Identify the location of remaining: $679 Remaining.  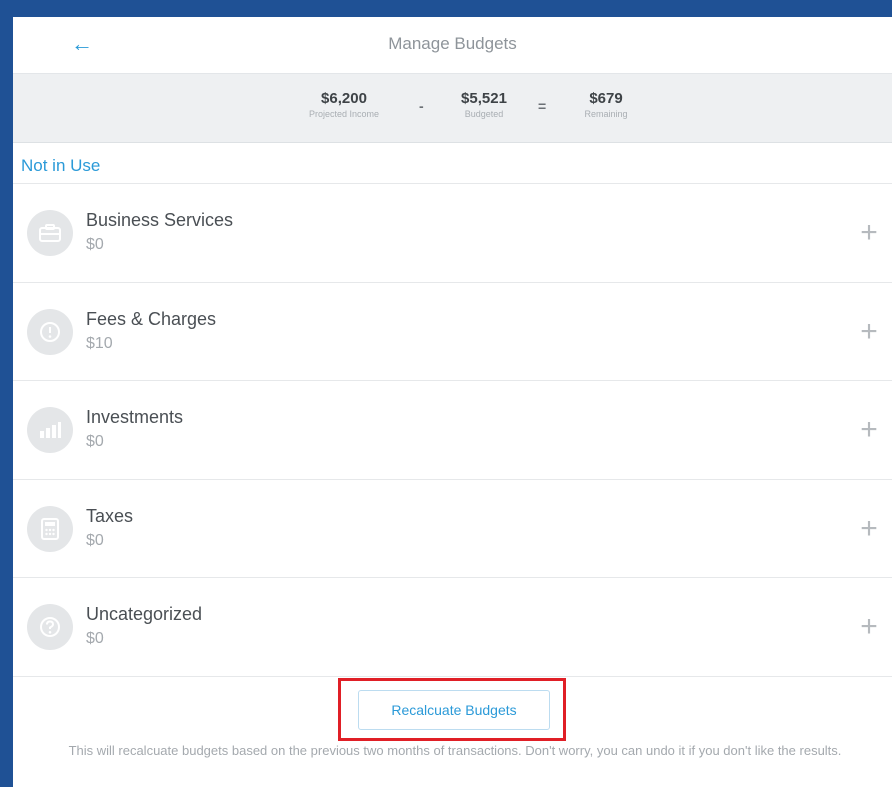
(606, 104).